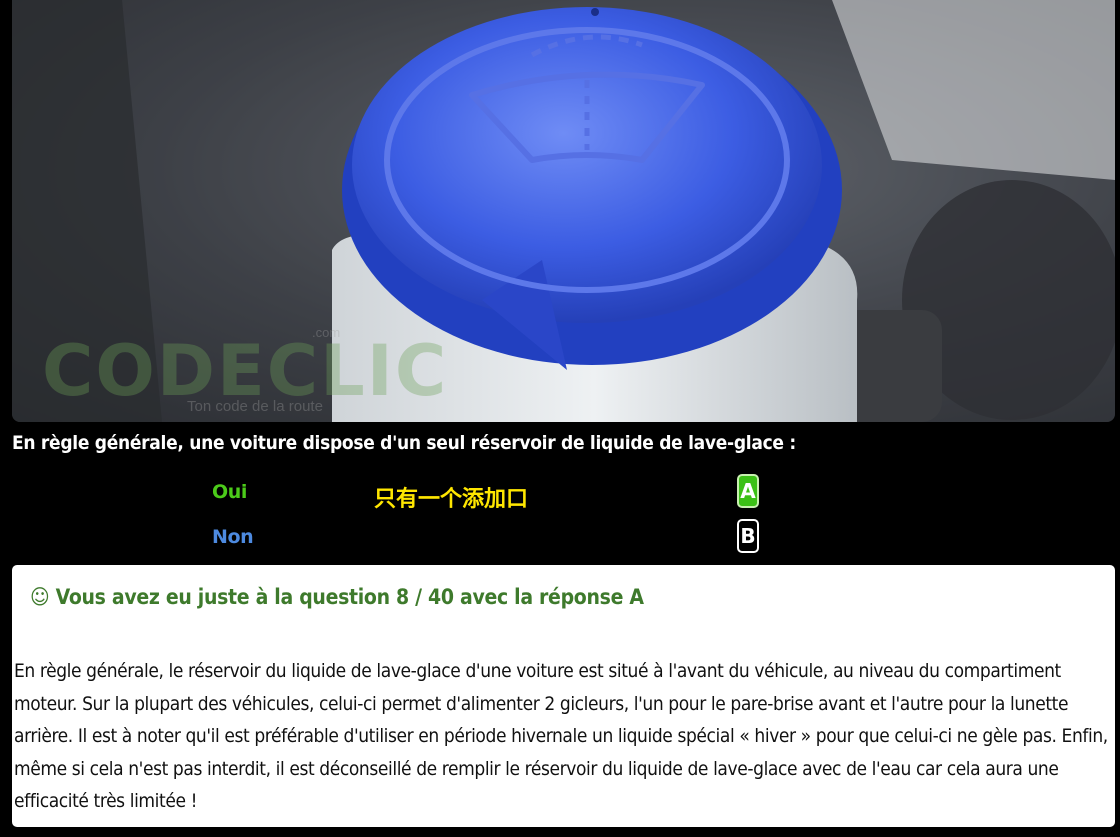 The height and width of the screenshot is (837, 1120). Describe the element at coordinates (748, 536) in the screenshot. I see `answer-b-button: B` at that location.